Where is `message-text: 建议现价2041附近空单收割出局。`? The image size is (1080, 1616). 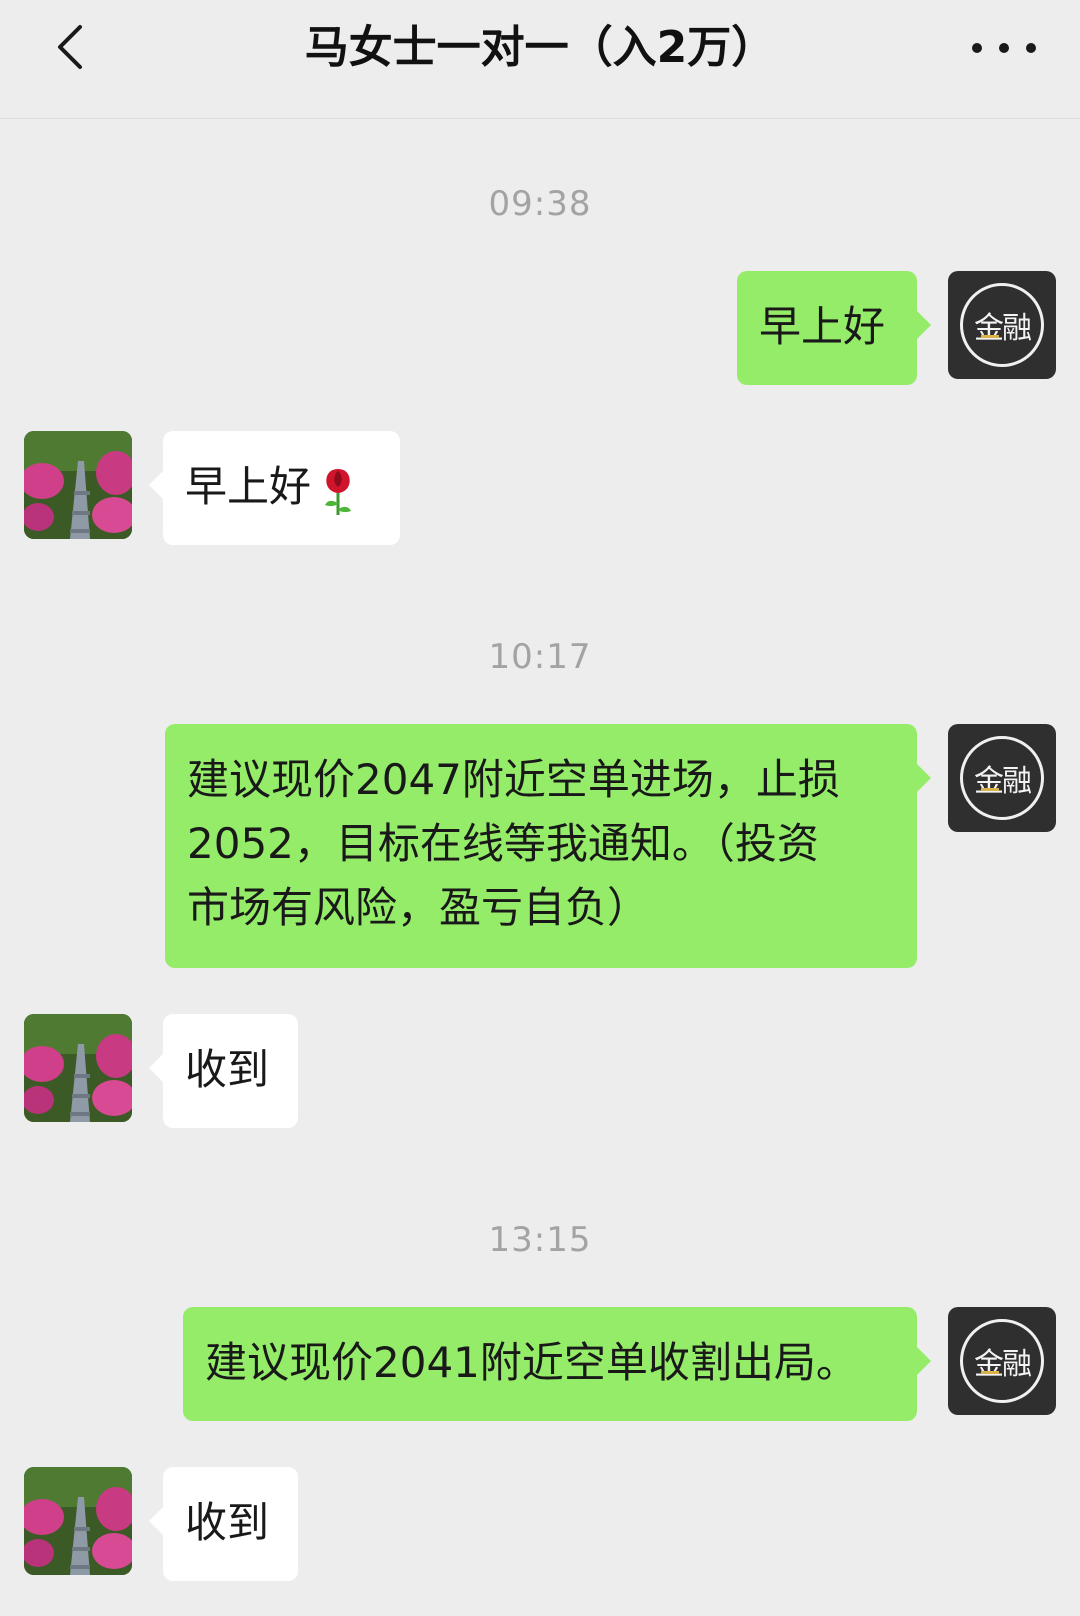 message-text: 建议现价2041附近空单收割出局。 is located at coordinates (531, 1362).